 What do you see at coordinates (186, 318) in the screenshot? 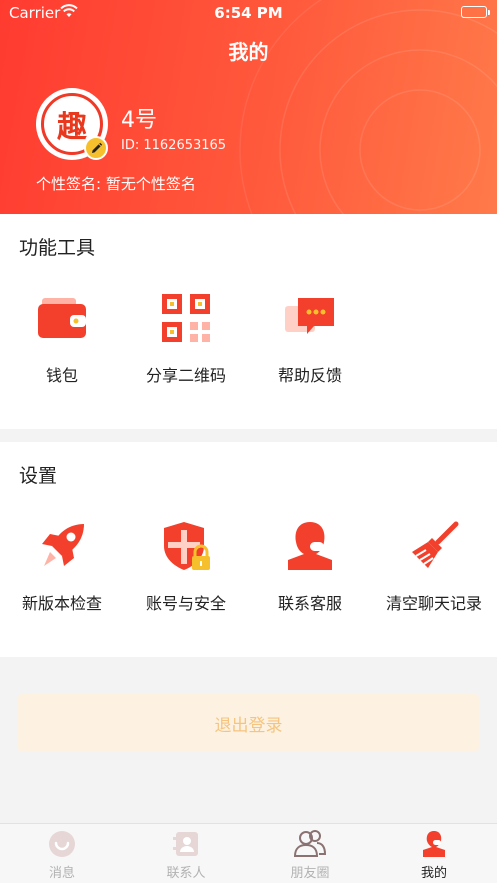
I see `qr-code-icon` at bounding box center [186, 318].